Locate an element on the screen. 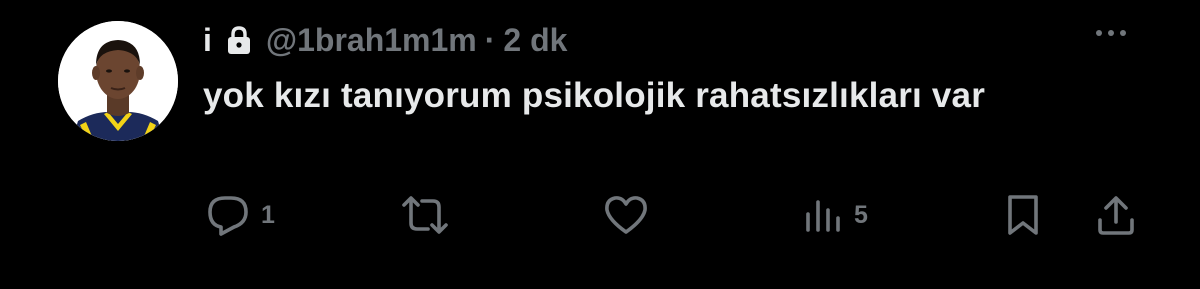 The image size is (1200, 289). bookmark-button is located at coordinates (1023, 215).